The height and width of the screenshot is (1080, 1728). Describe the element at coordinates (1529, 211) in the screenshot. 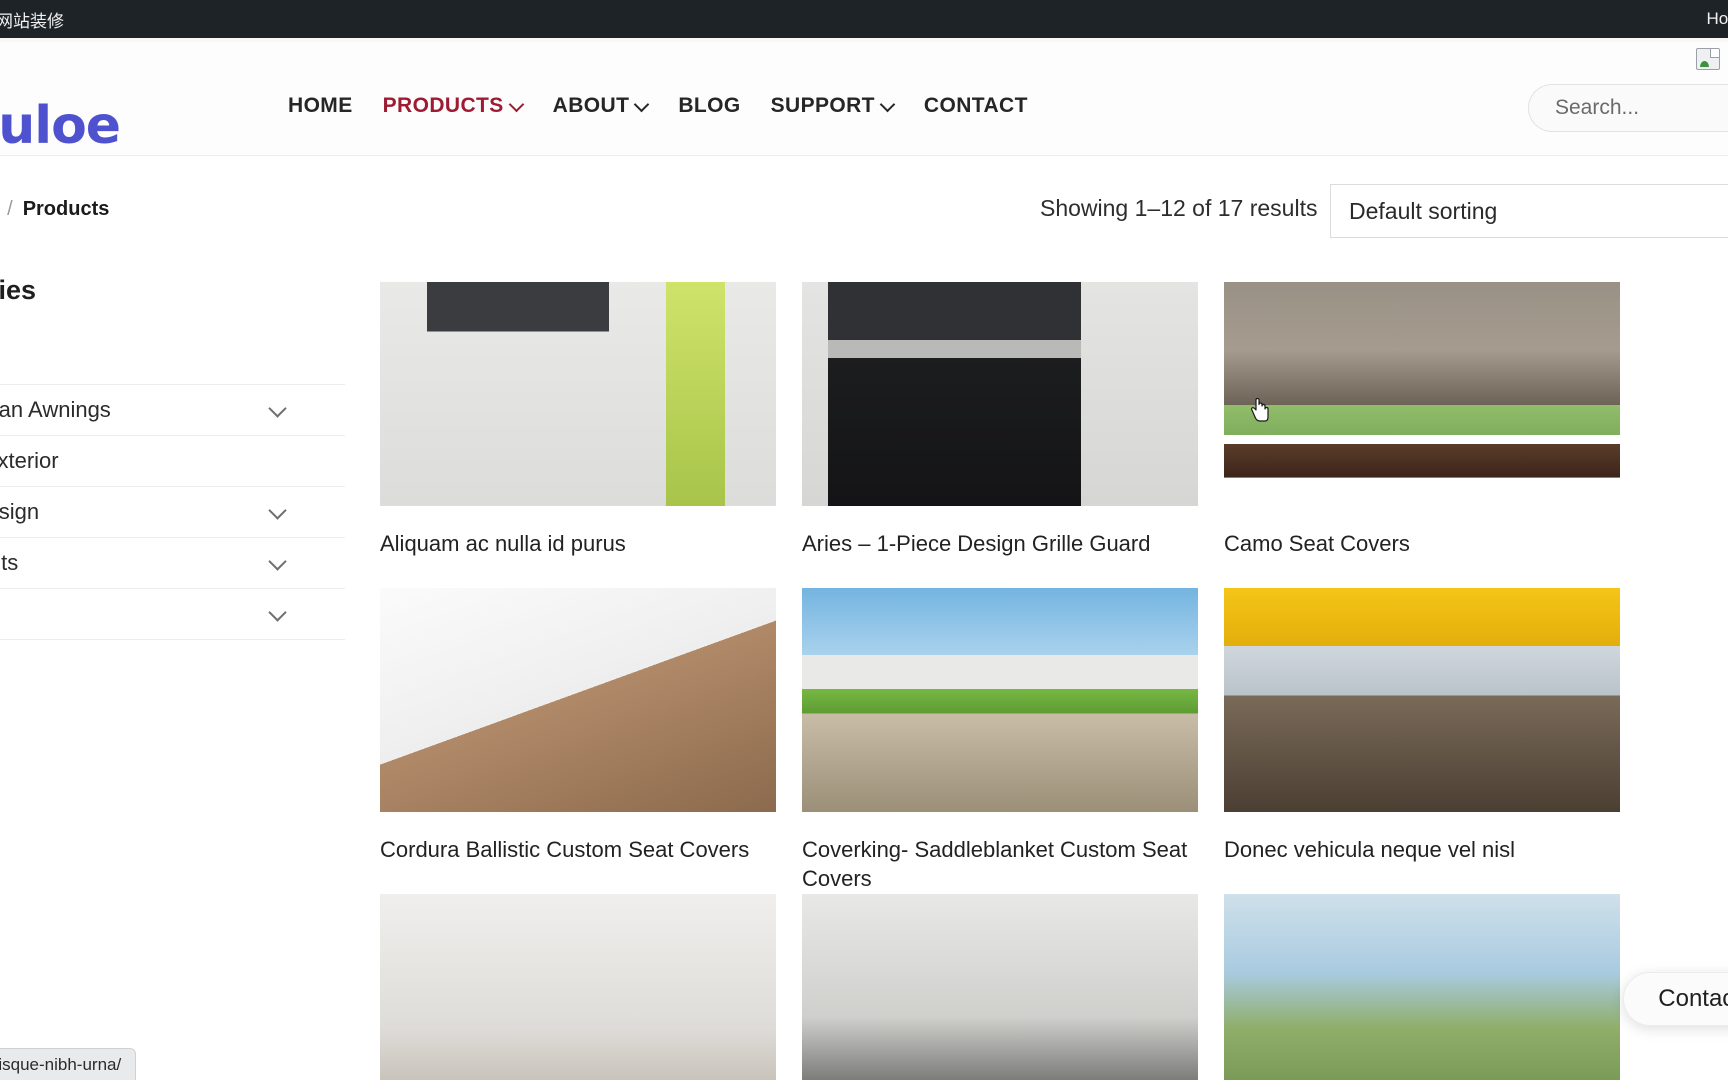

I see `sorting-dropdown: Default sorting` at that location.